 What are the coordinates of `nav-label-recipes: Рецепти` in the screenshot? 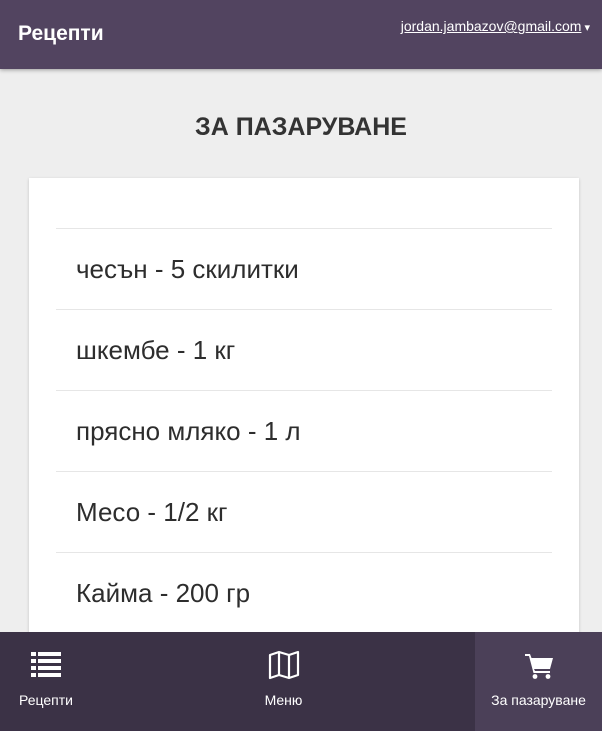 It's located at (46, 700).